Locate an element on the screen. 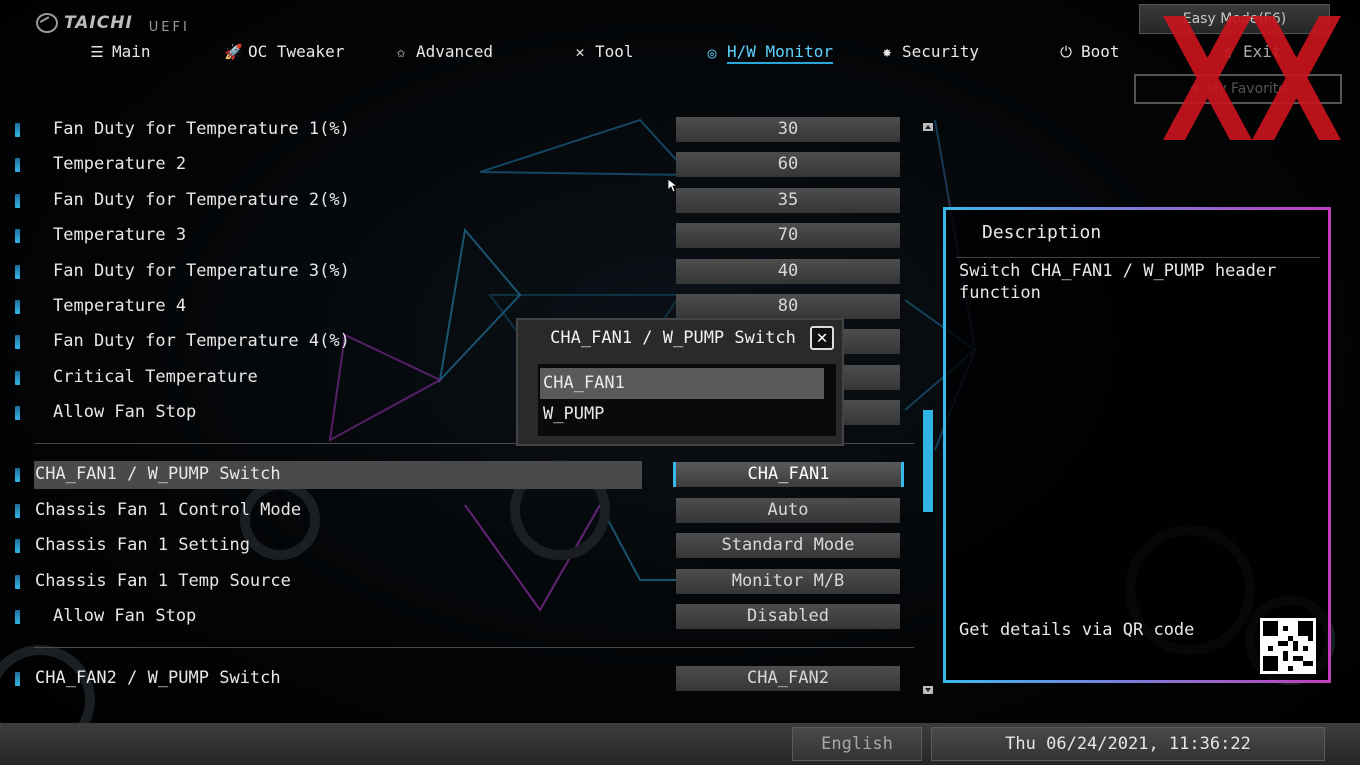 The image size is (1360, 765). tab-tool: ✕ Tool is located at coordinates (602, 51).